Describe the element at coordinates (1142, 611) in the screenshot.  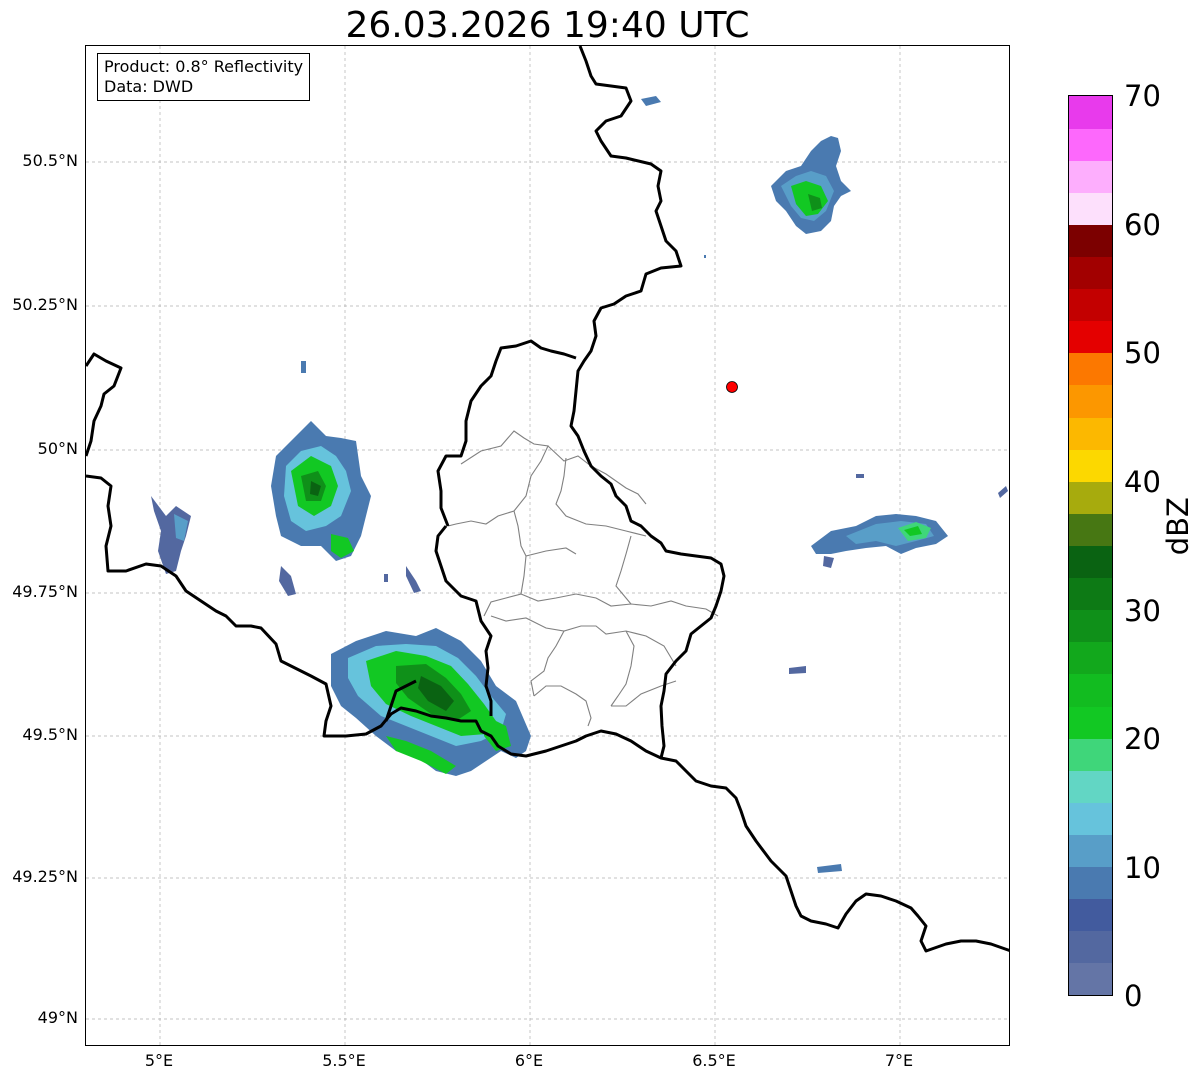
I see `colorbar-tick-30: 30` at that location.